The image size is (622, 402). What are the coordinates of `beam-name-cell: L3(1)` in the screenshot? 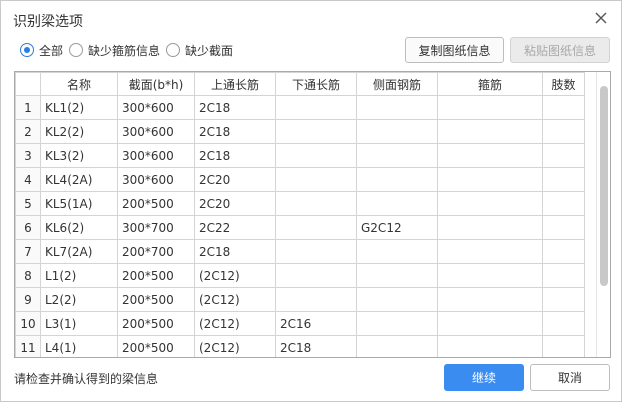 It's located at (79, 323).